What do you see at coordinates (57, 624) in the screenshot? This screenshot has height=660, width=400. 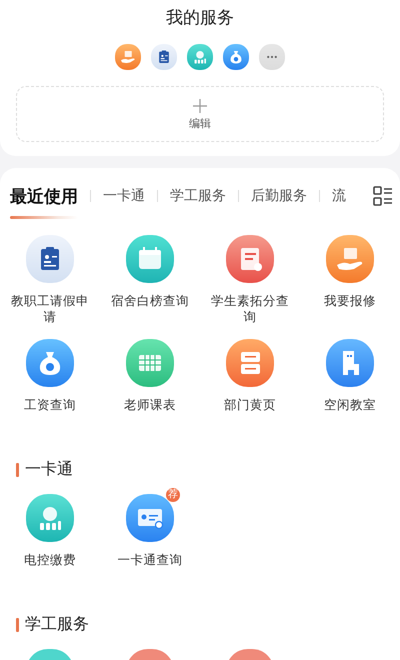 I see `section-title: 学工服务` at bounding box center [57, 624].